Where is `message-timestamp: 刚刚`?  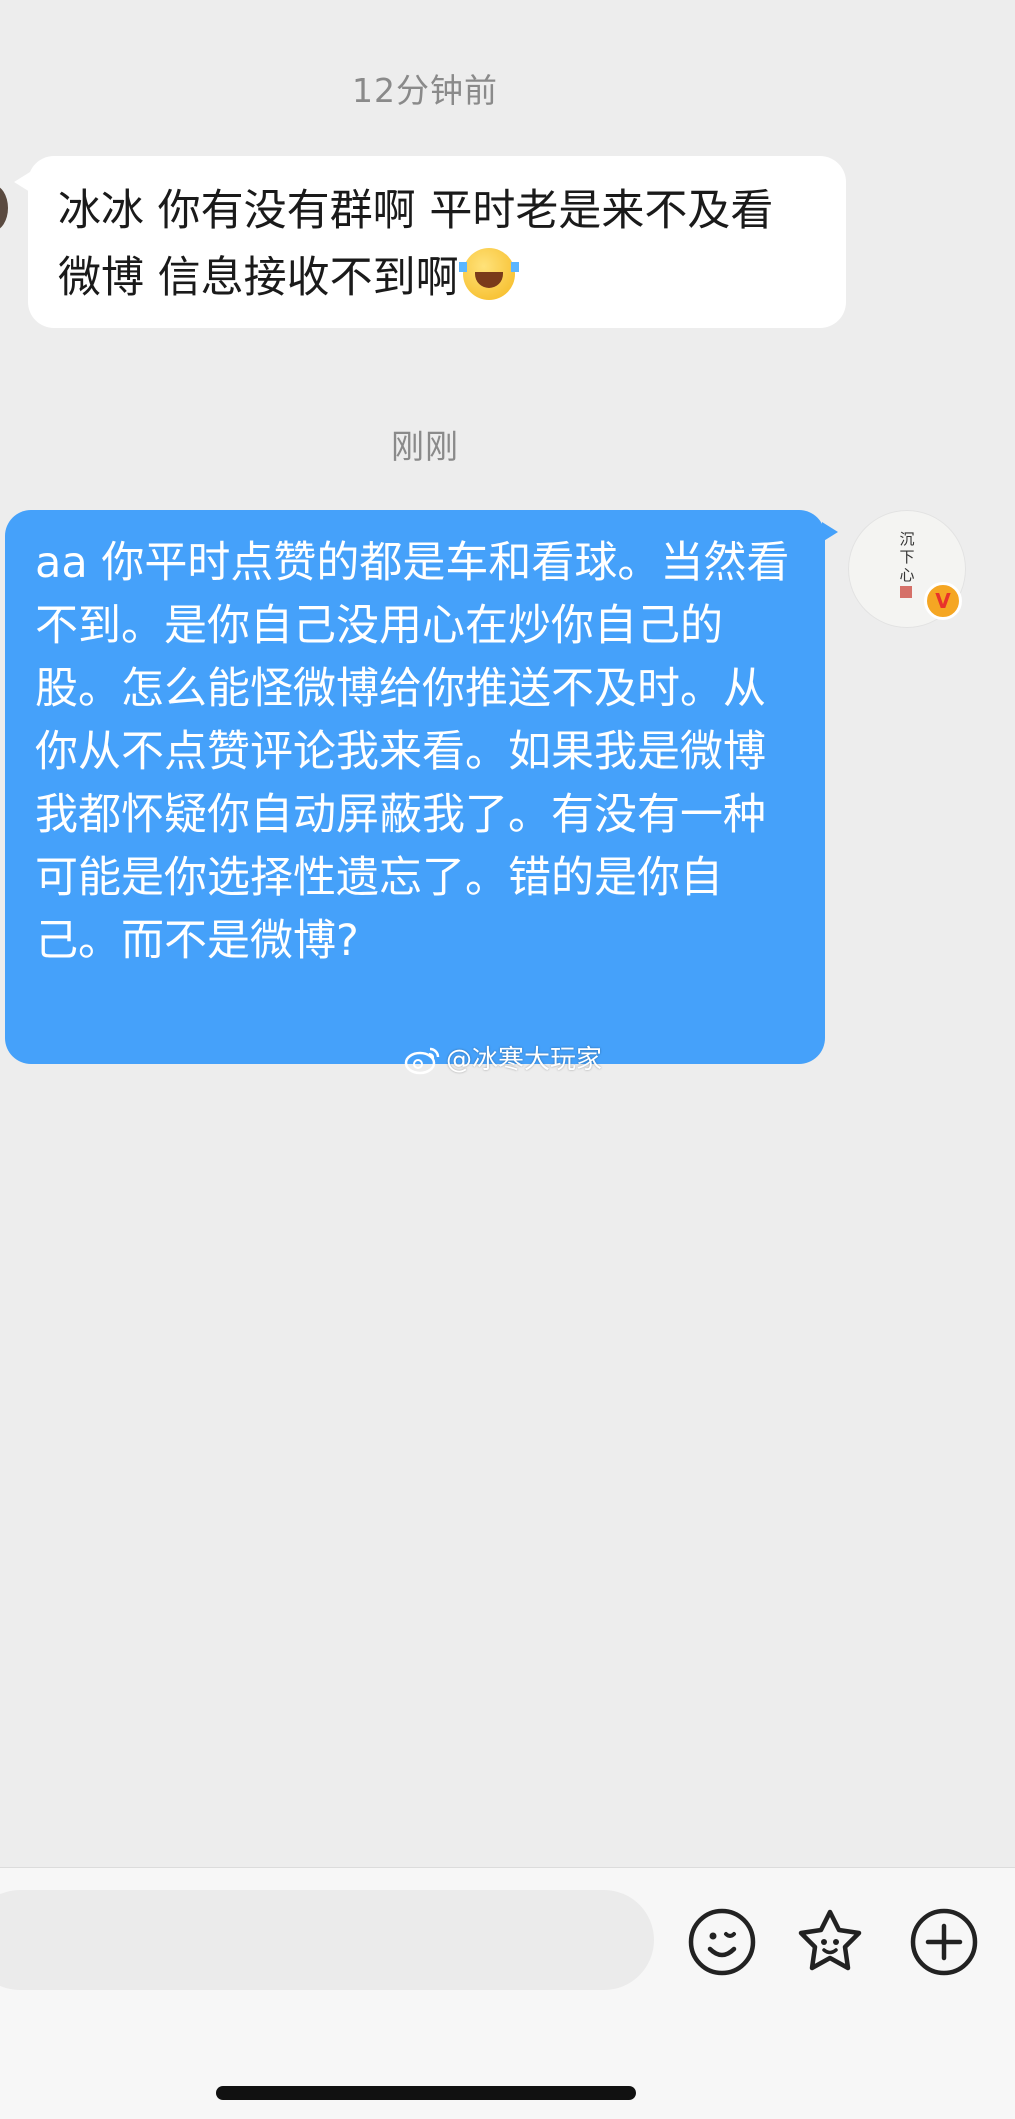
message-timestamp: 刚刚 is located at coordinates (425, 446).